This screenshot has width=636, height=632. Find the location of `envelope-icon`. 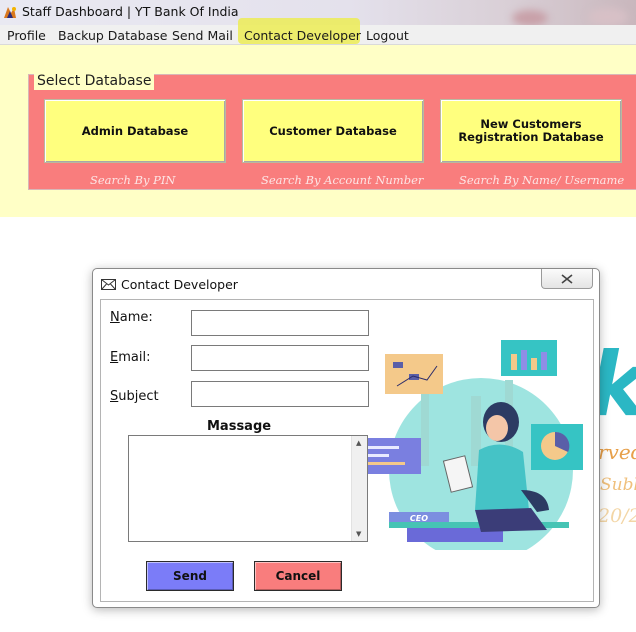

envelope-icon is located at coordinates (108, 284).